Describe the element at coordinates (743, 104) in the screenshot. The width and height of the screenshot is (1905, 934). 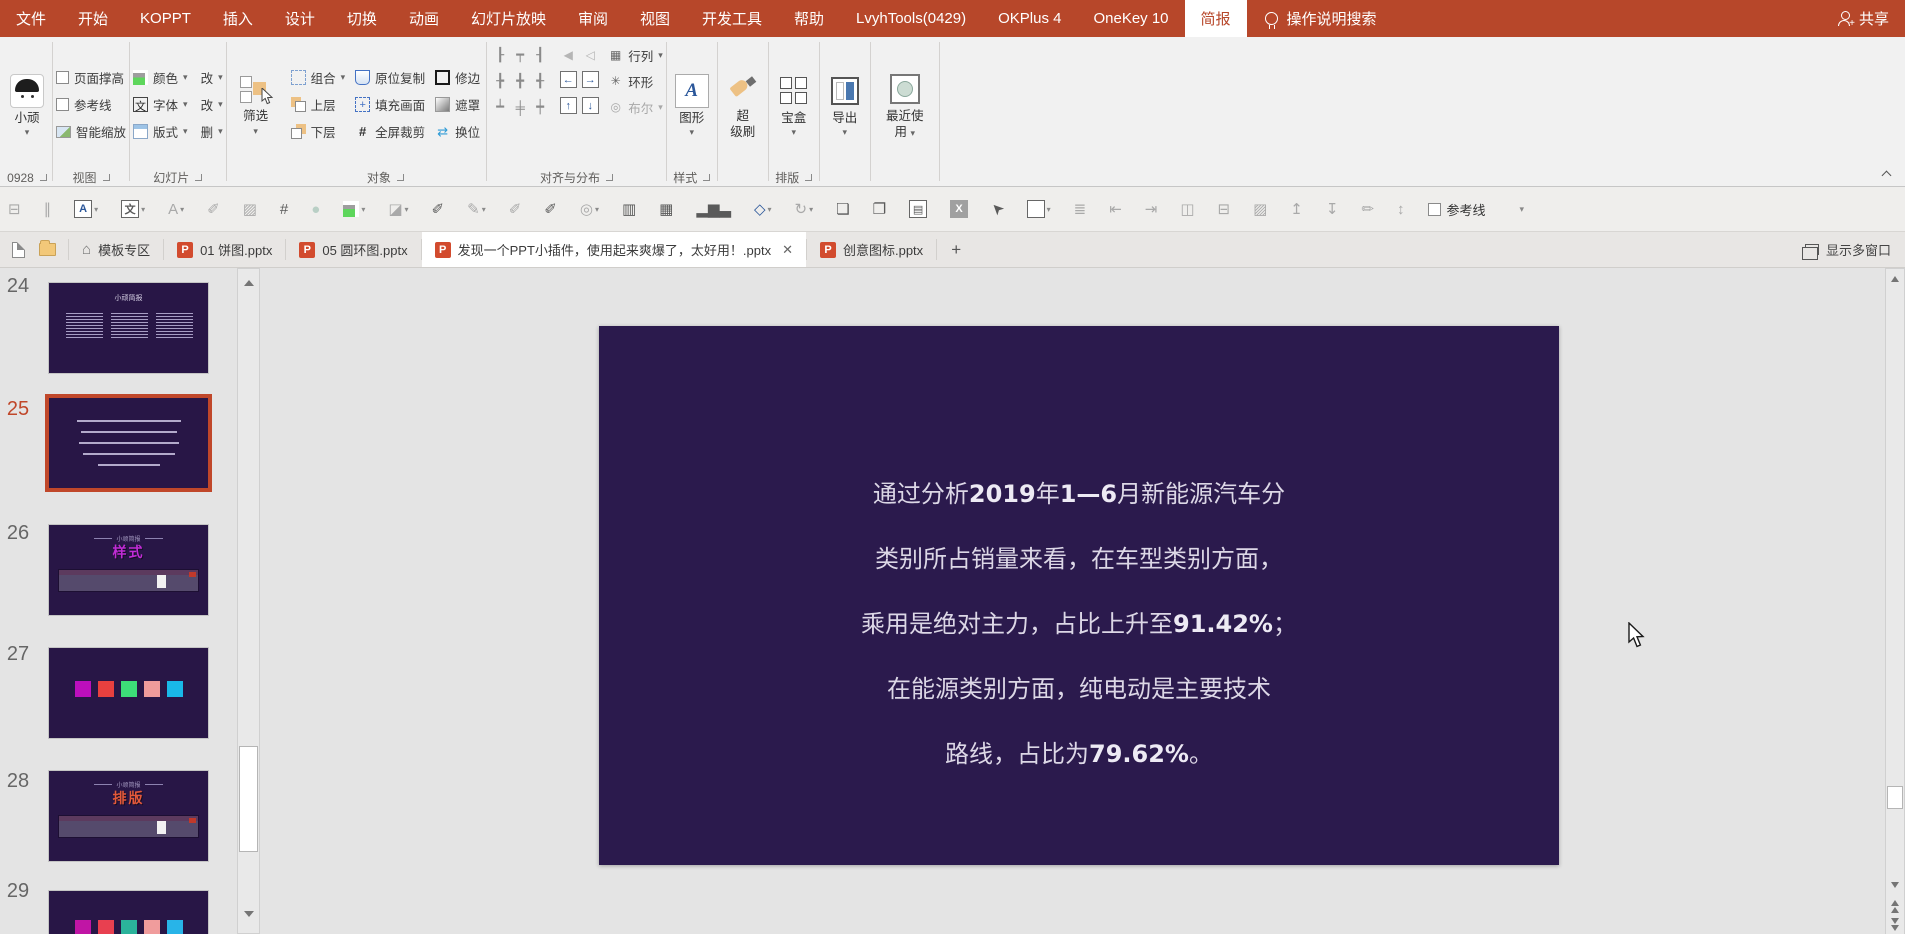
I see `super-brush-button: 超级刷` at that location.